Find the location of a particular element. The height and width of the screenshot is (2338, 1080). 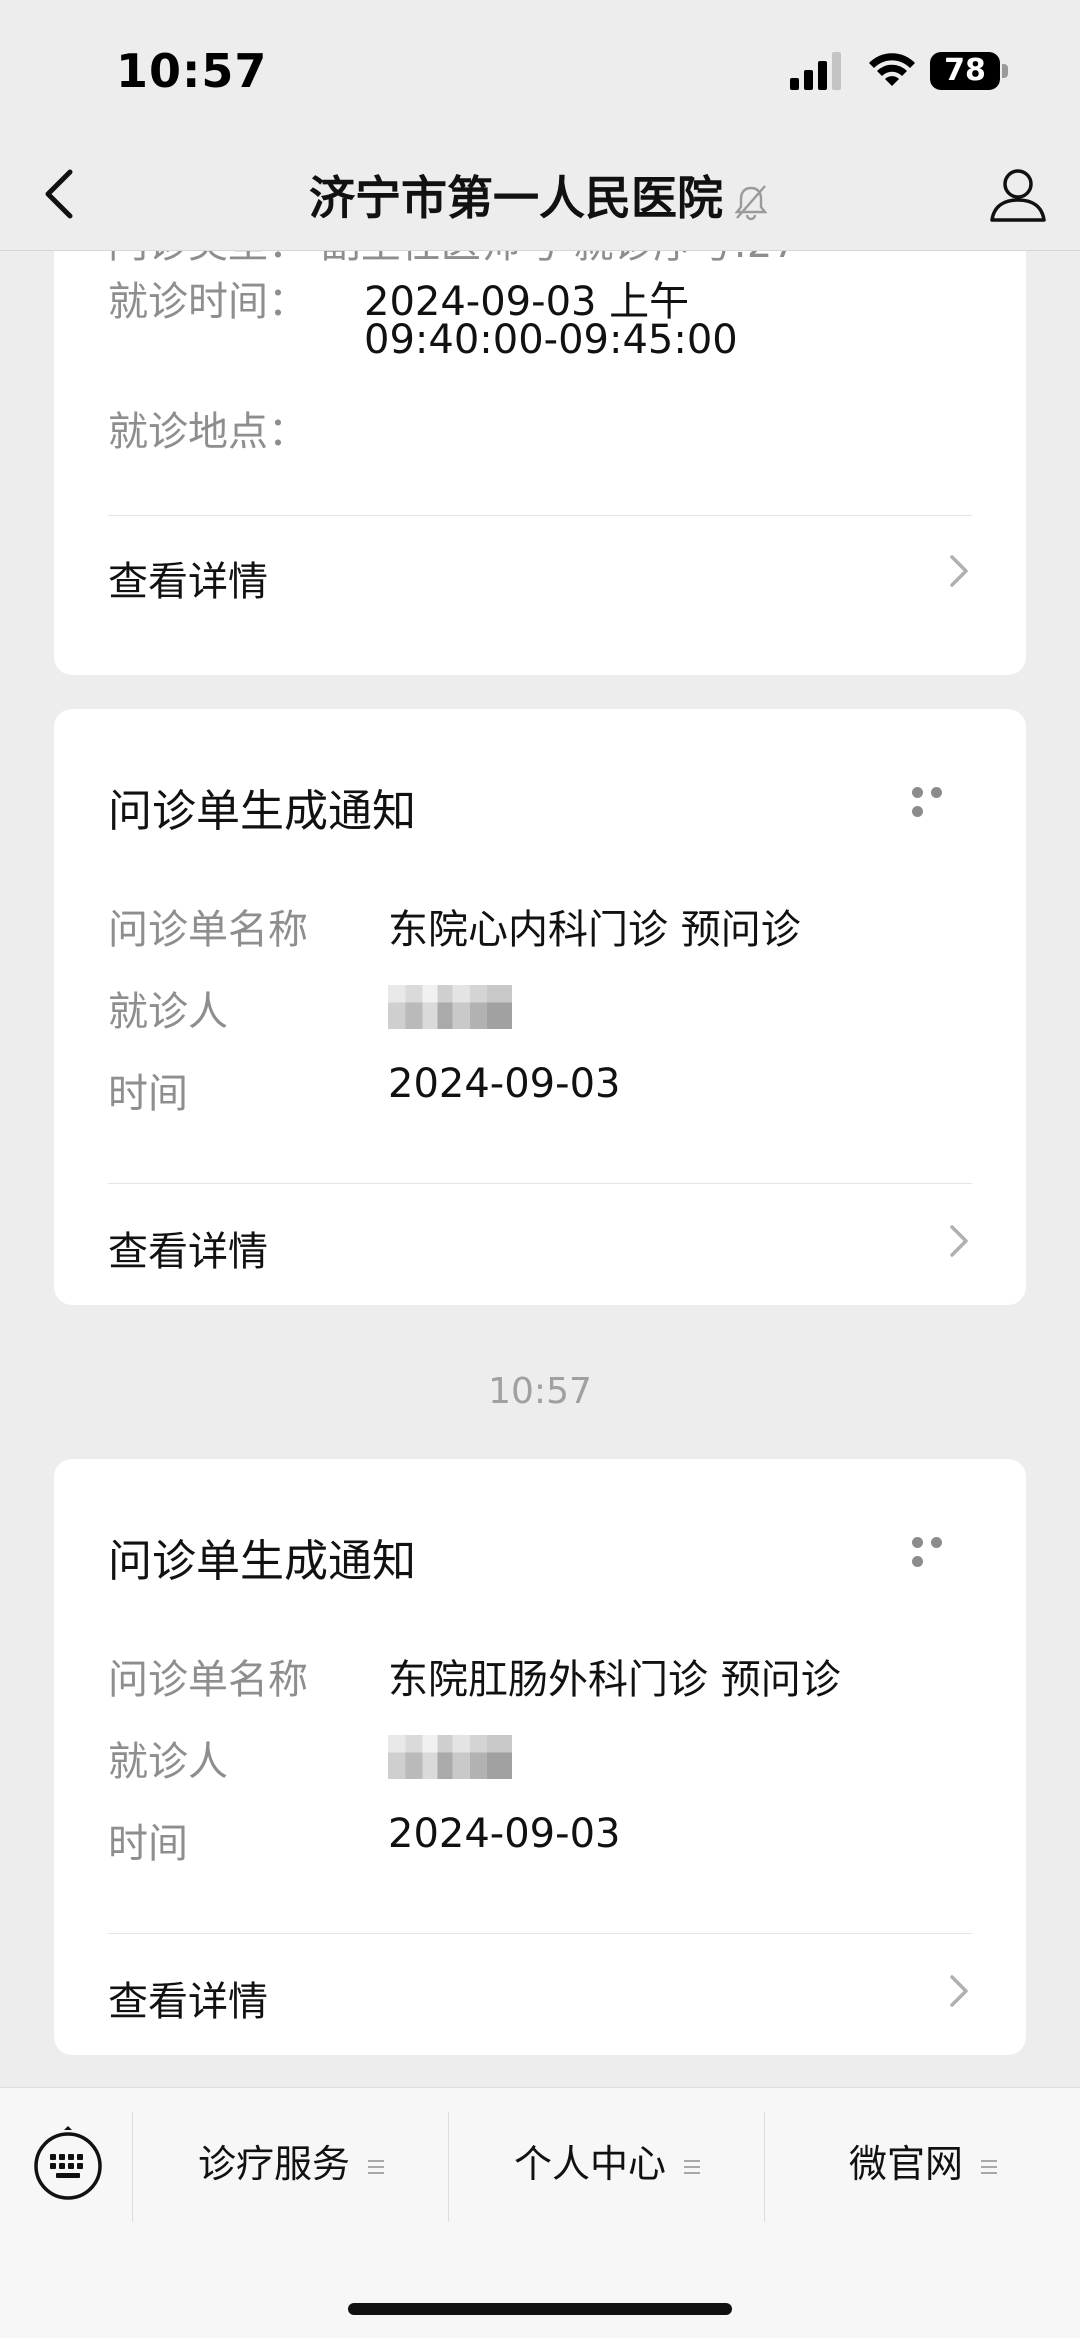

form-name-value: 东院心内科门诊 预问诊 is located at coordinates (594, 930).